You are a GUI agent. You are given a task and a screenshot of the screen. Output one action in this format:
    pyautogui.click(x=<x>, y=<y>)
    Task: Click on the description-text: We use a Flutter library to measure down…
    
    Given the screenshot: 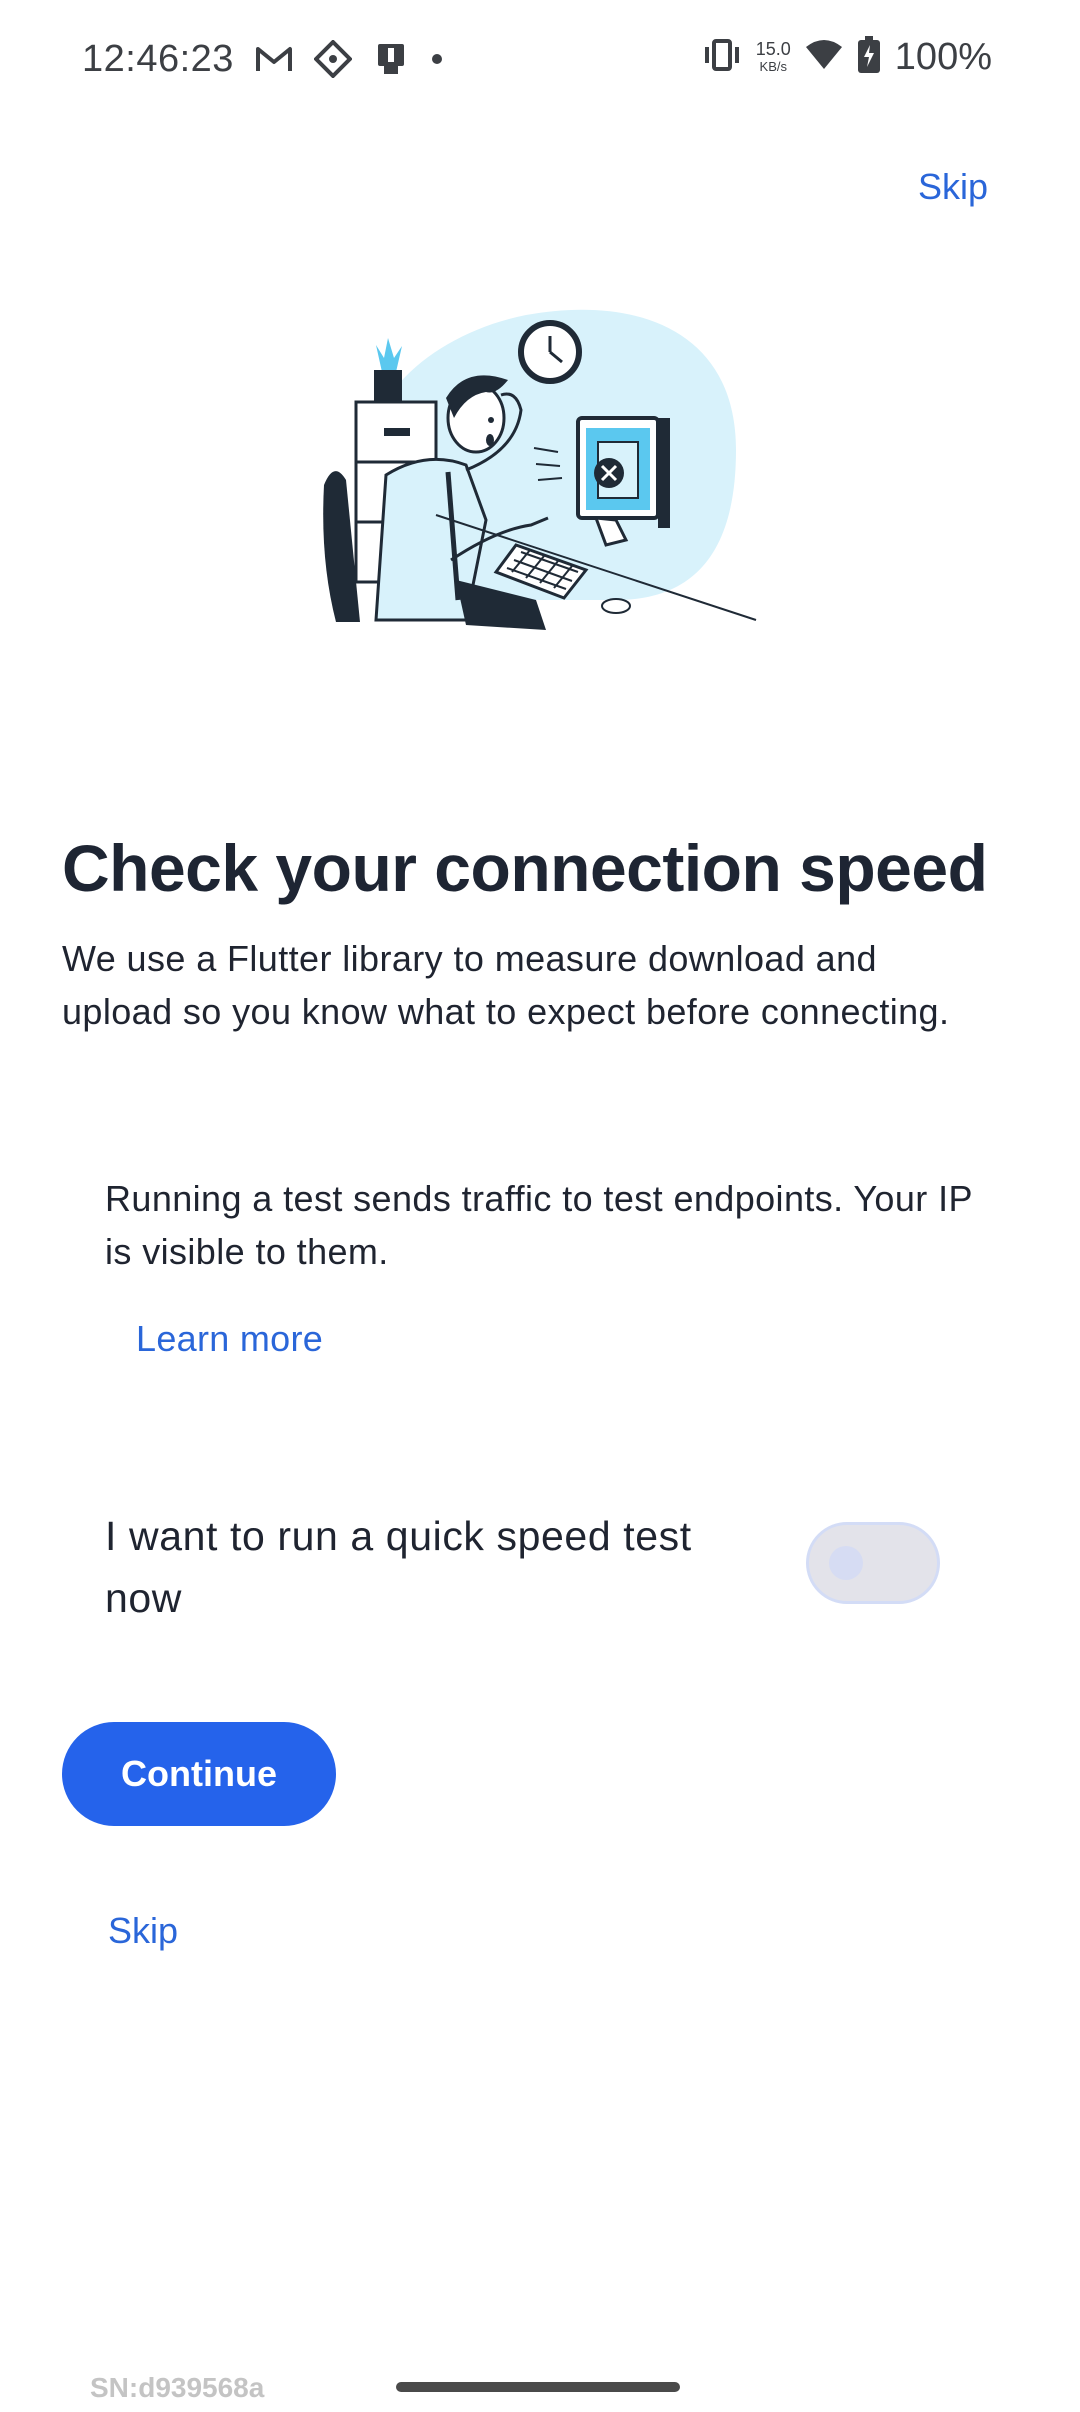 What is the action you would take?
    pyautogui.click(x=506, y=985)
    